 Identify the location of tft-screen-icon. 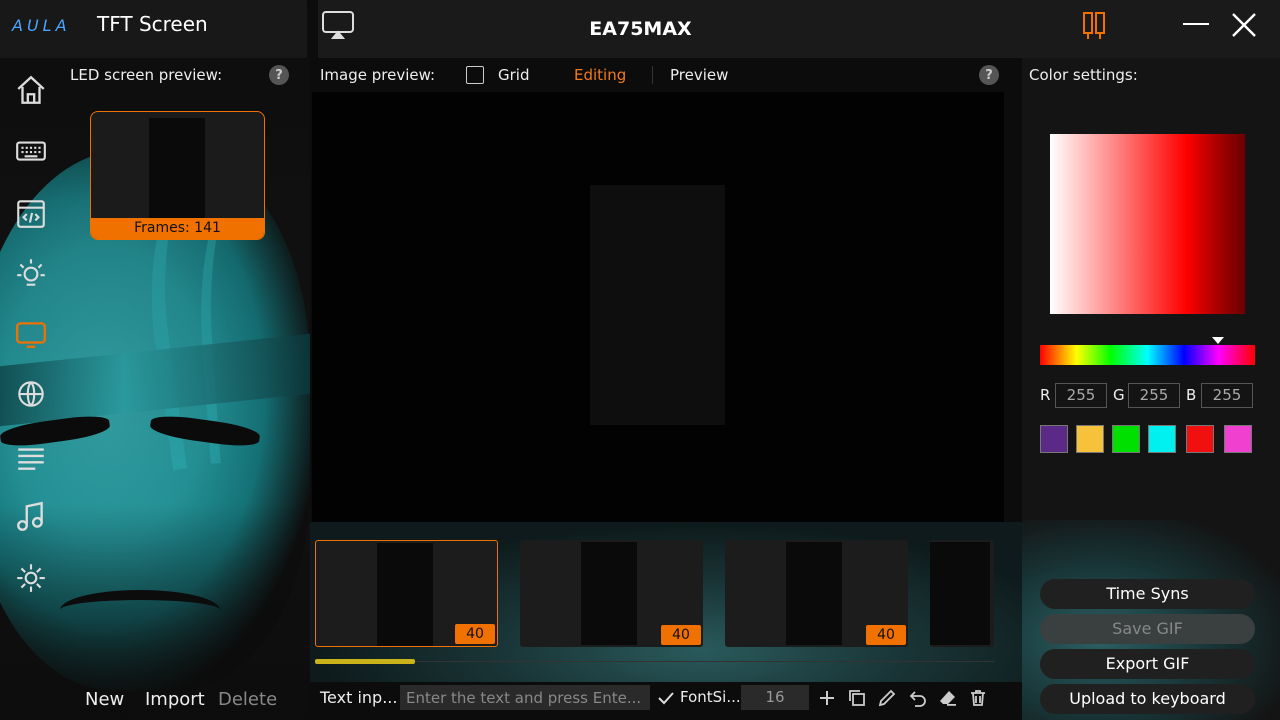
(31, 334).